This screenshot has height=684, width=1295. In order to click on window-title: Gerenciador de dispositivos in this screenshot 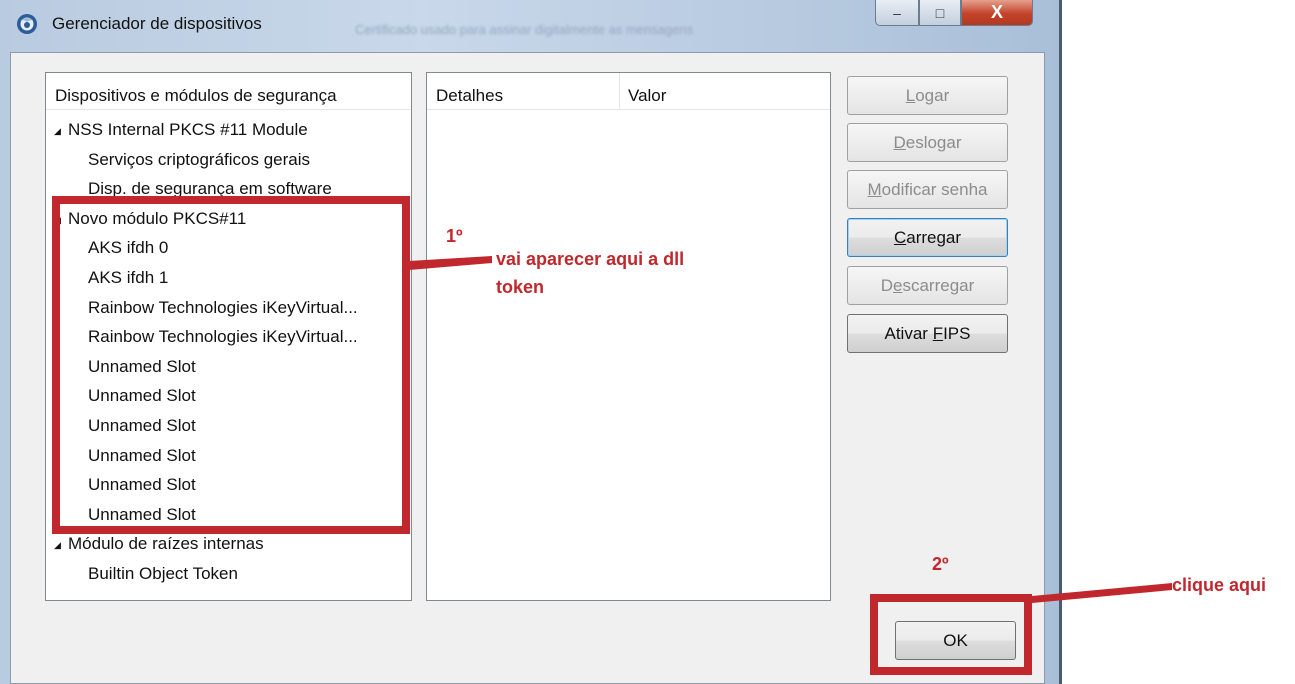, I will do `click(157, 23)`.